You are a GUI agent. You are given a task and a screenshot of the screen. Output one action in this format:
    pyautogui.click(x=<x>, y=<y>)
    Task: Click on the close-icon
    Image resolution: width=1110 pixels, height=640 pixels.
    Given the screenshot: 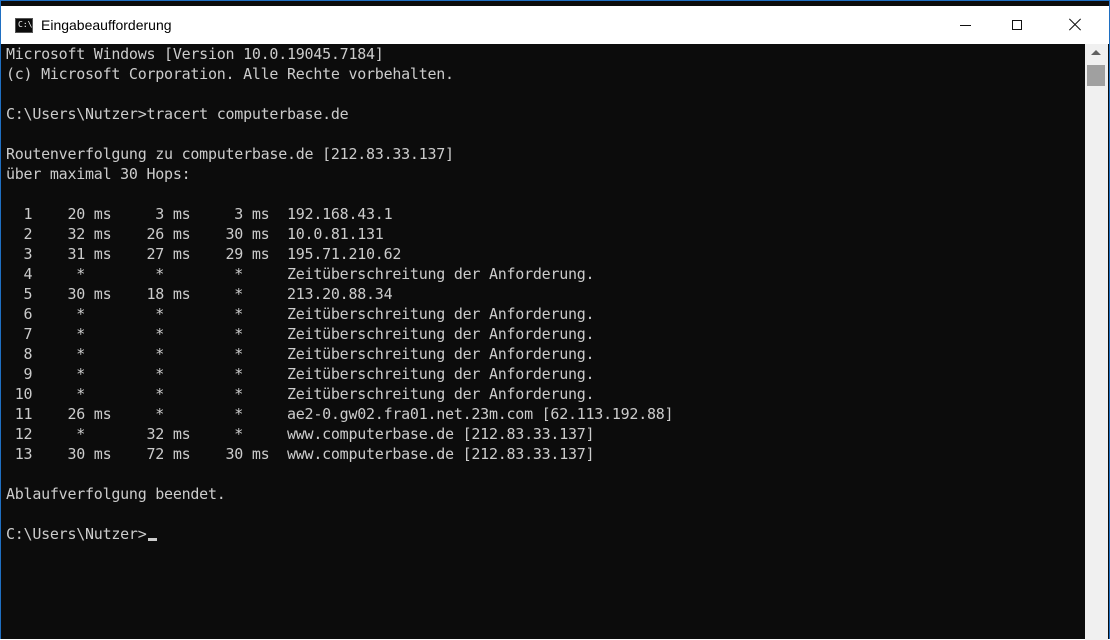 What is the action you would take?
    pyautogui.click(x=1075, y=25)
    